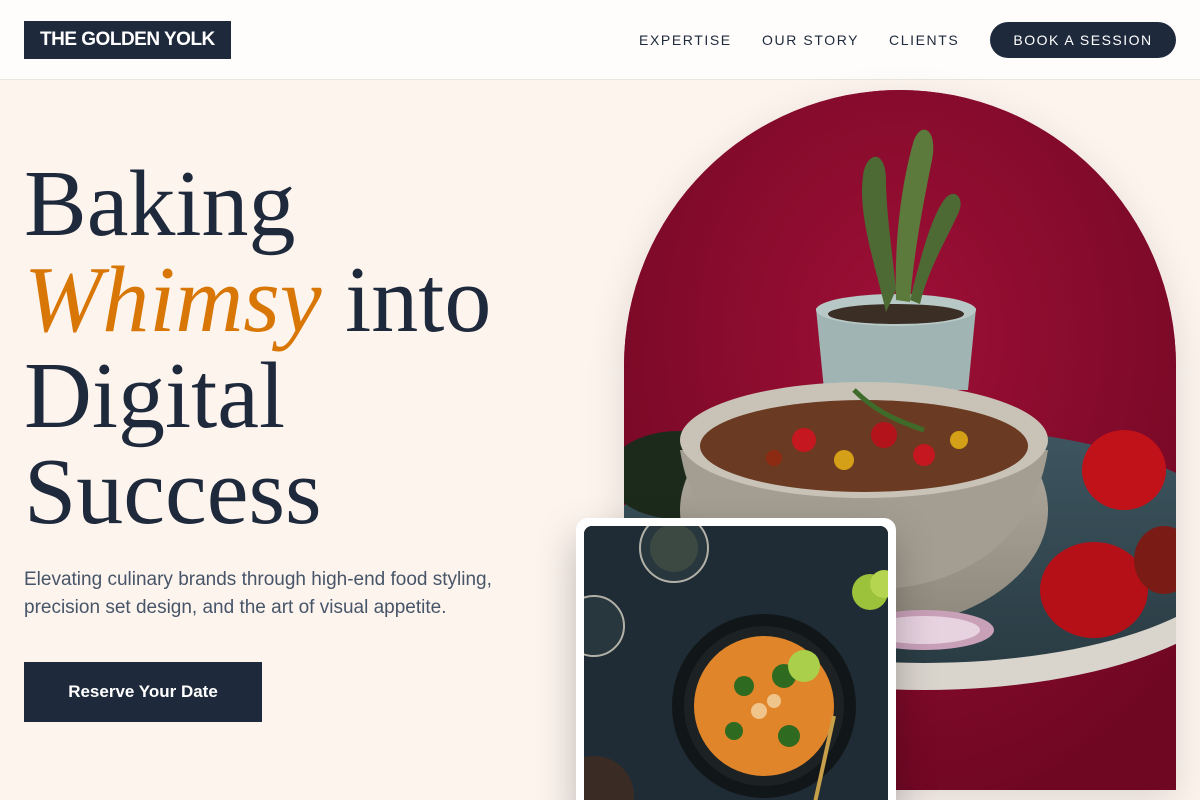 The image size is (1200, 800). Describe the element at coordinates (127, 40) in the screenshot. I see `brand-logo: THE GOLDEN YOLK` at that location.